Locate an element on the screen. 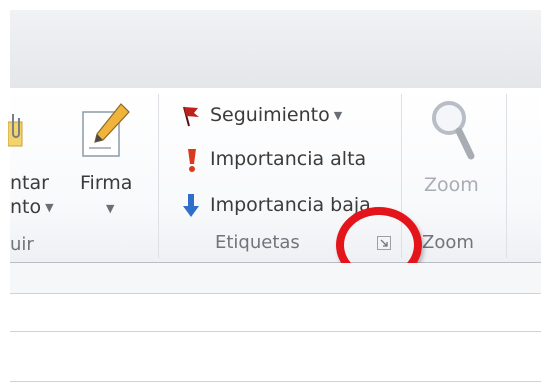  down-arrow-icon is located at coordinates (191, 207).